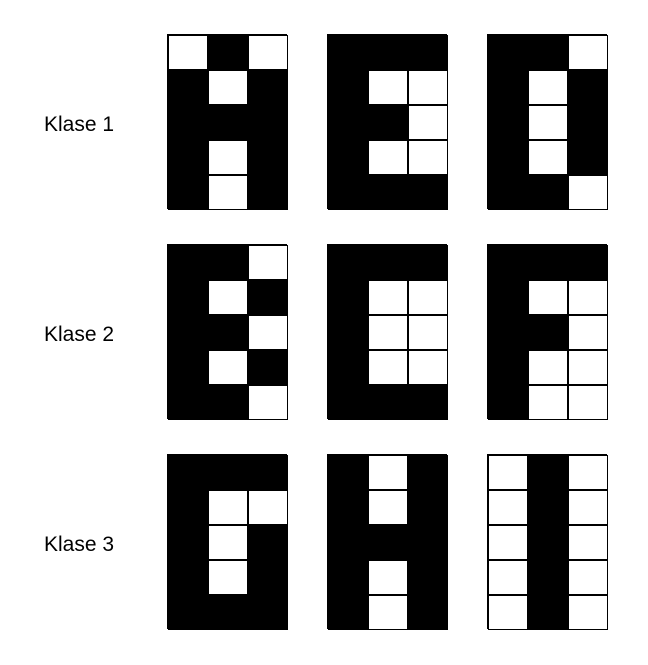  Describe the element at coordinates (387, 122) in the screenshot. I see `glyph-b-grid` at that location.